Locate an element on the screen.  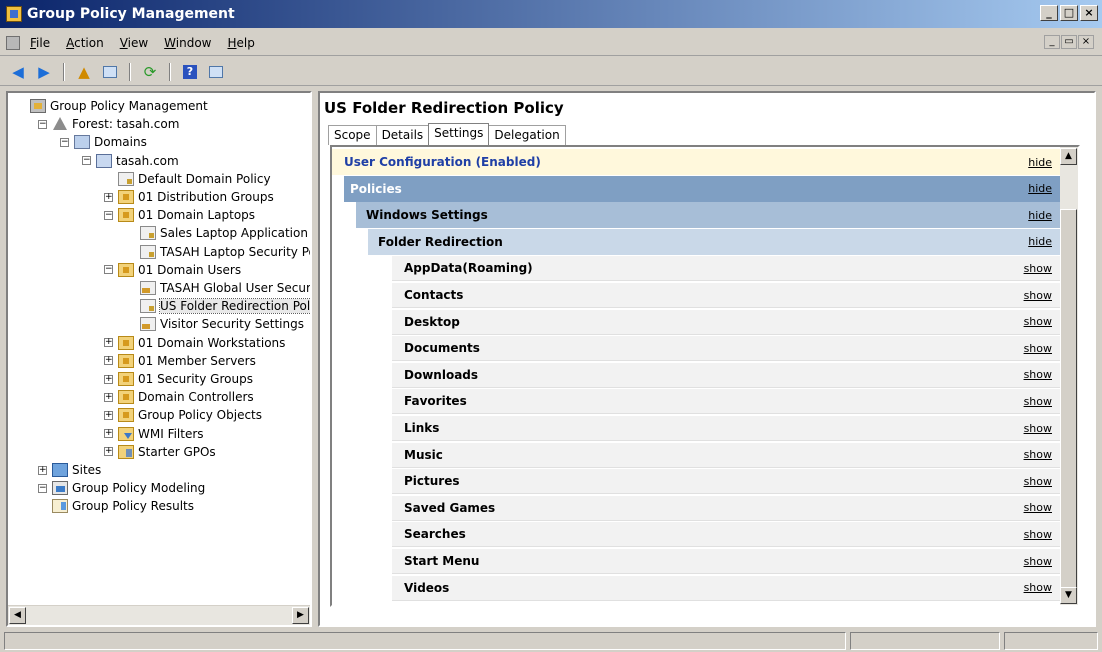
tree-node: +01 Security Groups is located at coordinates (178, 379).